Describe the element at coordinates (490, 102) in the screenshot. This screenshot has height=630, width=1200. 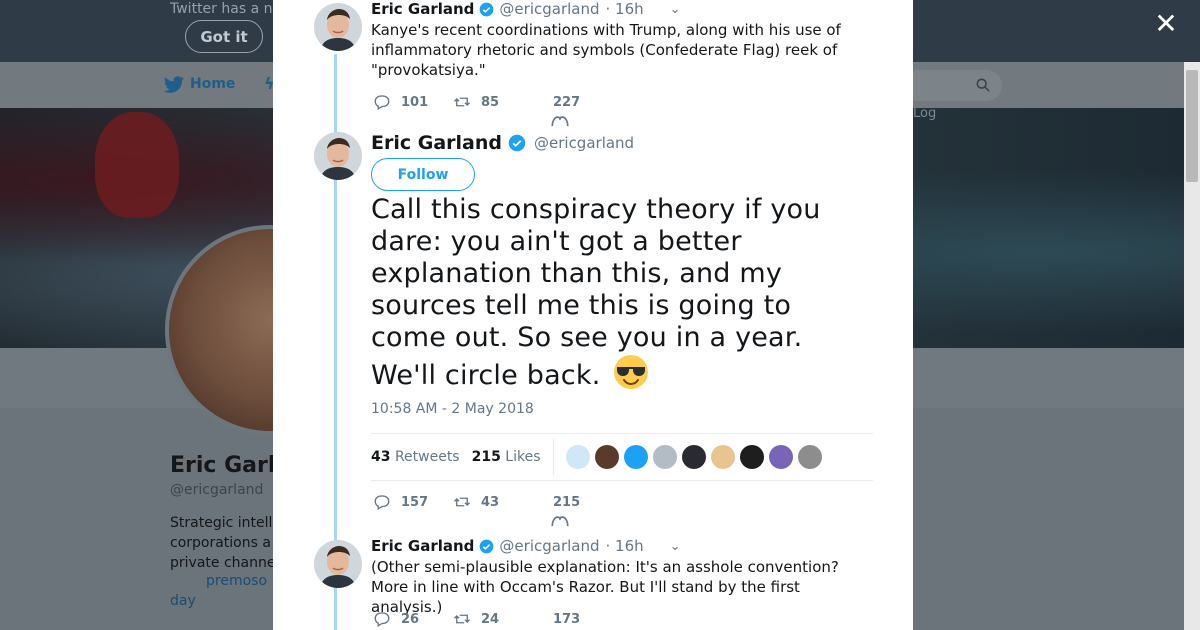
I see `retweet-count: 85` at that location.